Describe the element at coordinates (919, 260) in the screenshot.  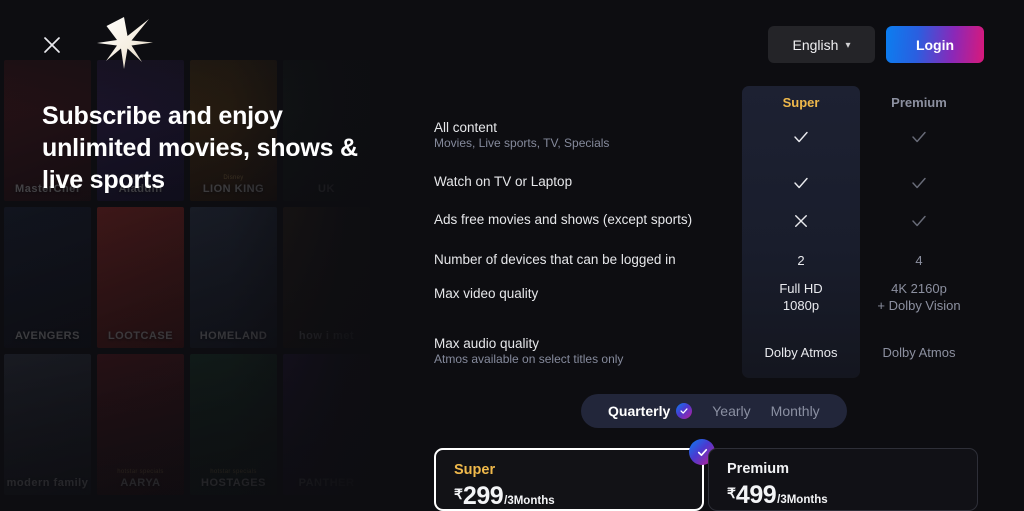
I see `feature-value: 4` at that location.